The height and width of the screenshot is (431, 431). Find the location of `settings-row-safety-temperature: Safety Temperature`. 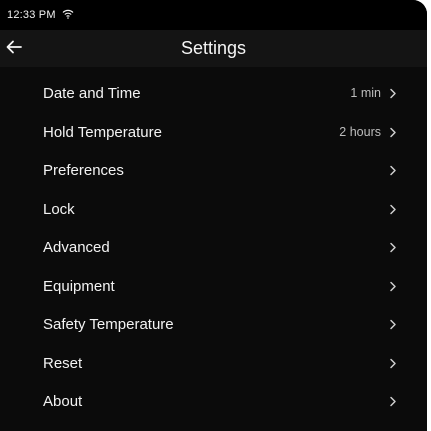

settings-row-safety-temperature: Safety Temperature is located at coordinates (213, 324).